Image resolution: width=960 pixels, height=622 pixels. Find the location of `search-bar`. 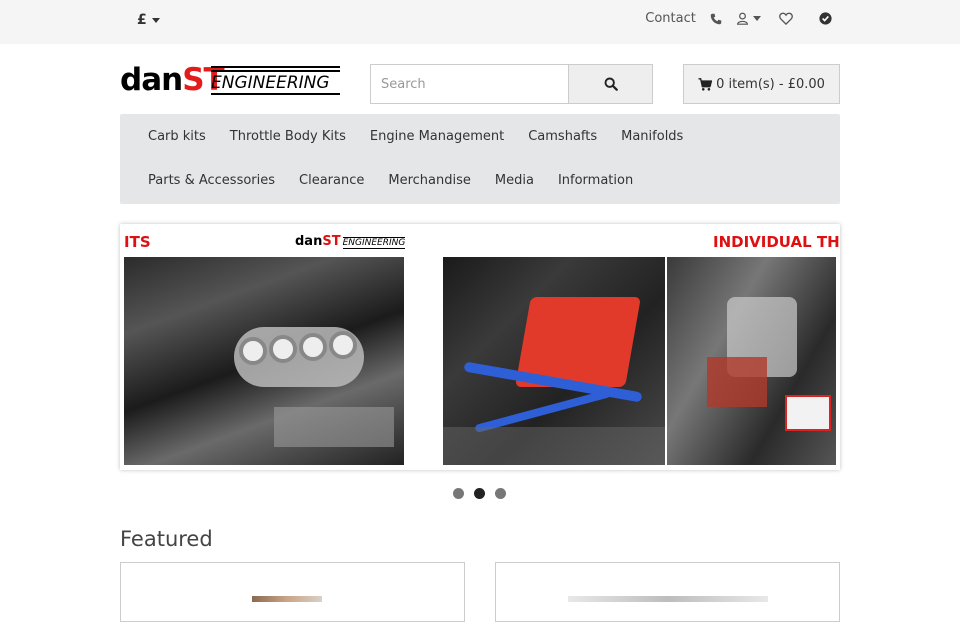

search-bar is located at coordinates (511, 84).